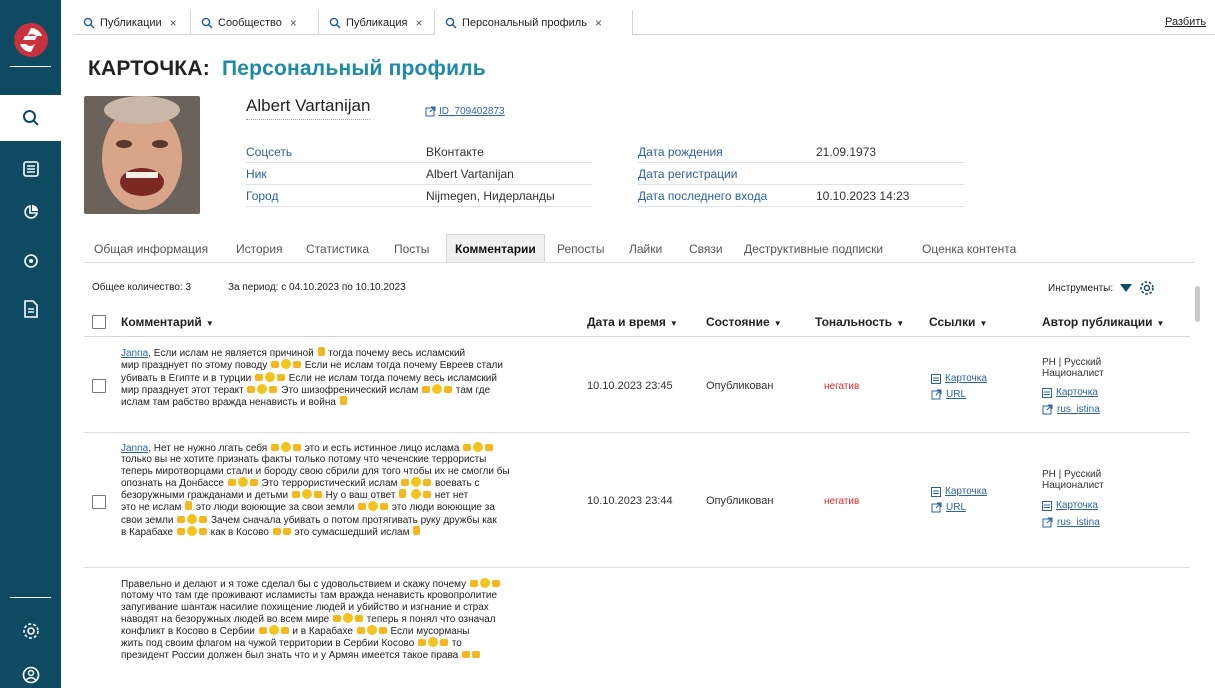 This screenshot has height=688, width=1215. Describe the element at coordinates (377, 22) in the screenshot. I see `tab-publication: Публикация ×` at that location.